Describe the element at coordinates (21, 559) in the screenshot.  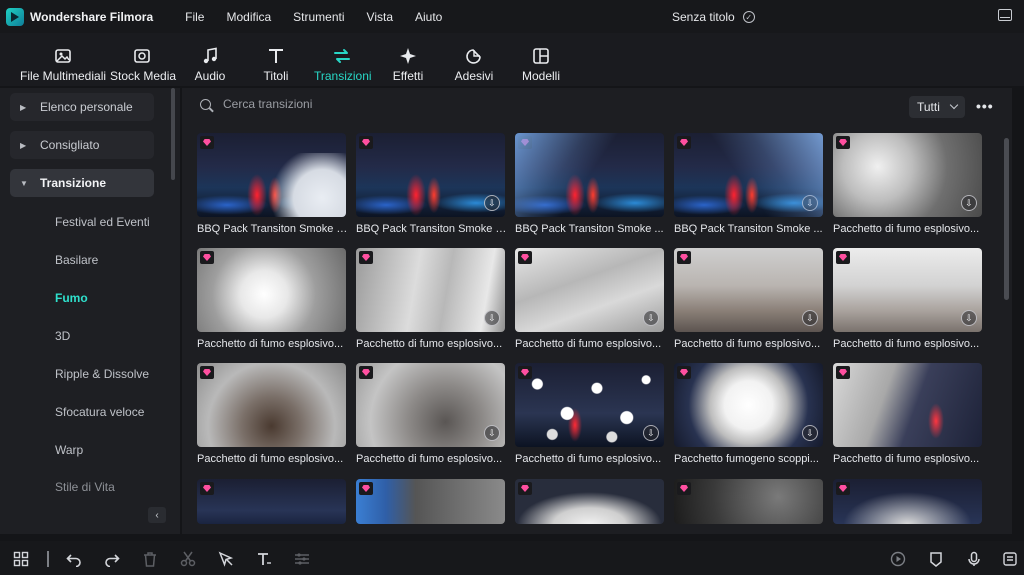
I see `layout-icon` at that location.